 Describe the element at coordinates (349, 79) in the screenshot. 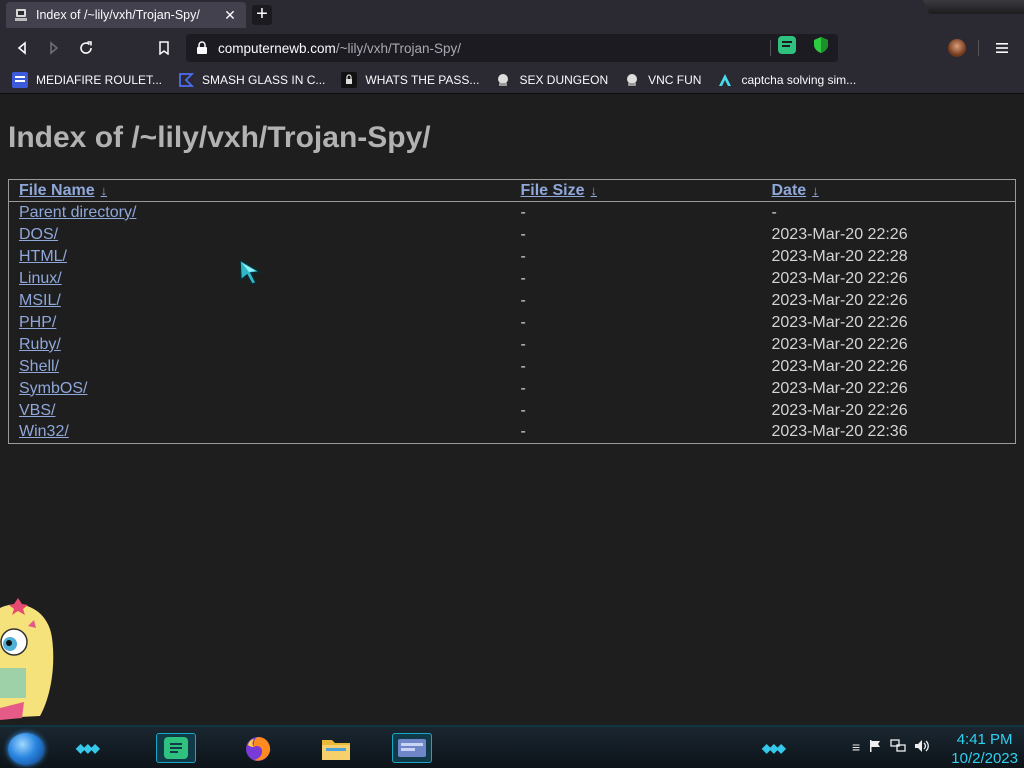

I see `password-site-icon` at that location.